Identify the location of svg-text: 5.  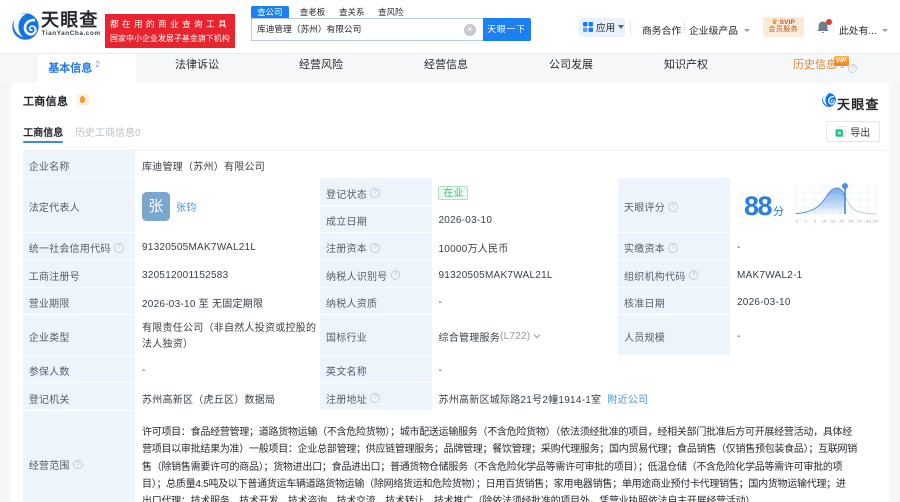
(815, 221).